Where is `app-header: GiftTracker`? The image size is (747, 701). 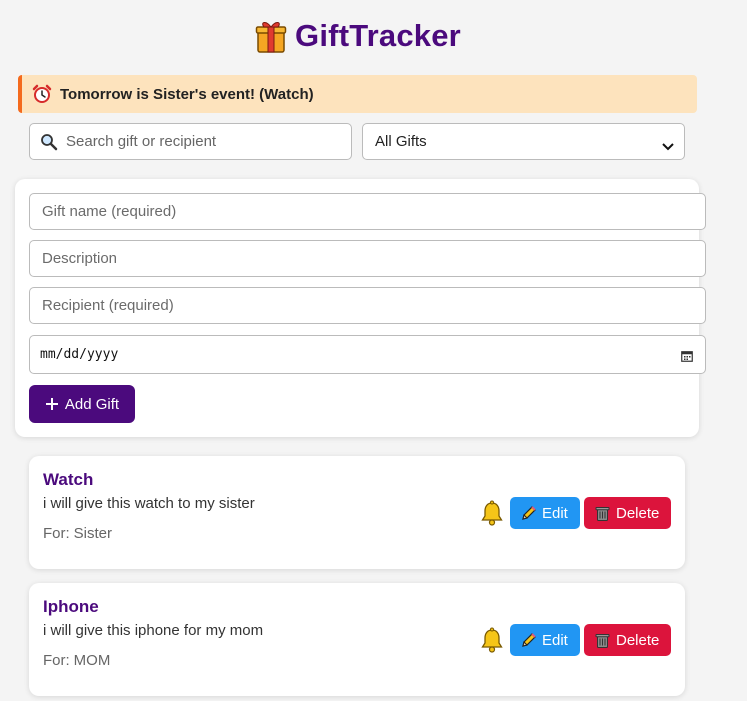 app-header: GiftTracker is located at coordinates (358, 36).